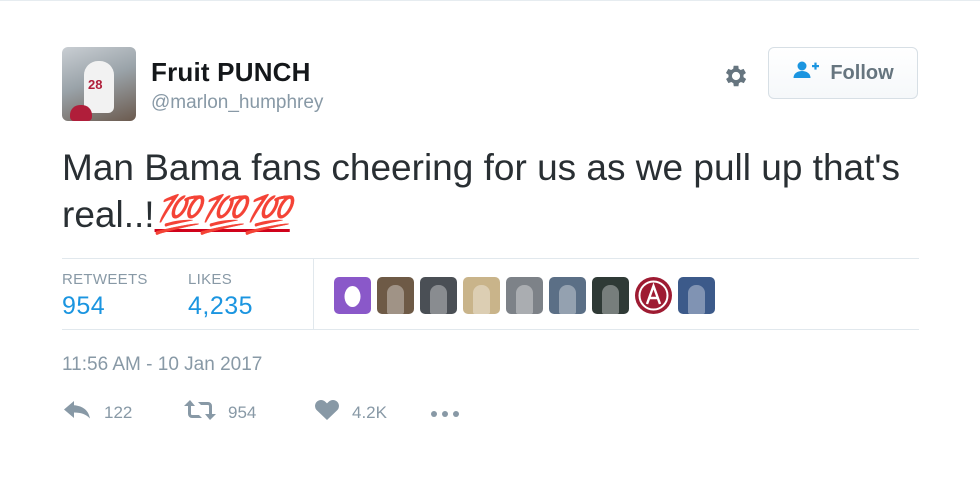  I want to click on like-count: 4.2K, so click(369, 412).